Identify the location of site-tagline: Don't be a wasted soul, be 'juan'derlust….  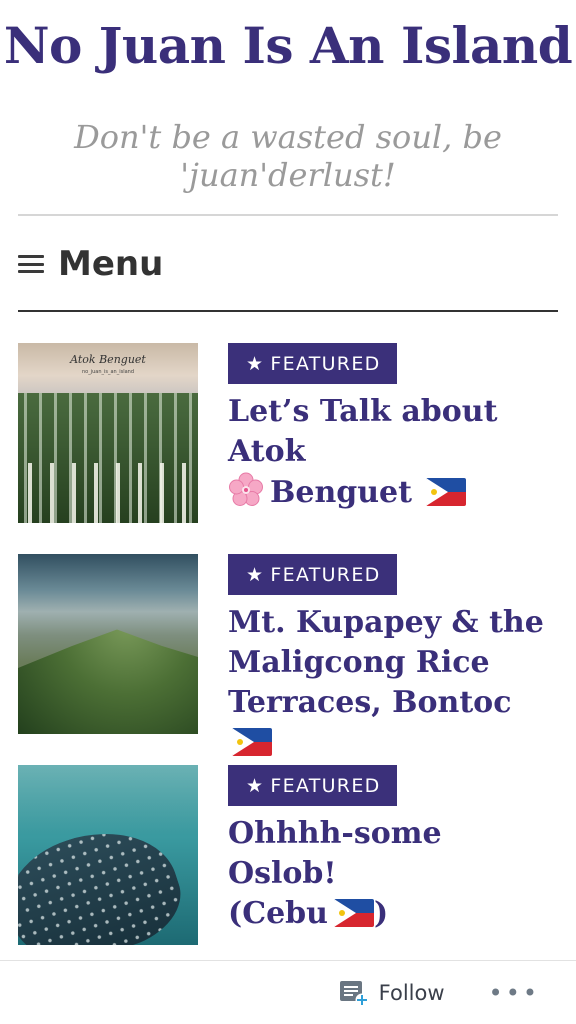
(288, 156).